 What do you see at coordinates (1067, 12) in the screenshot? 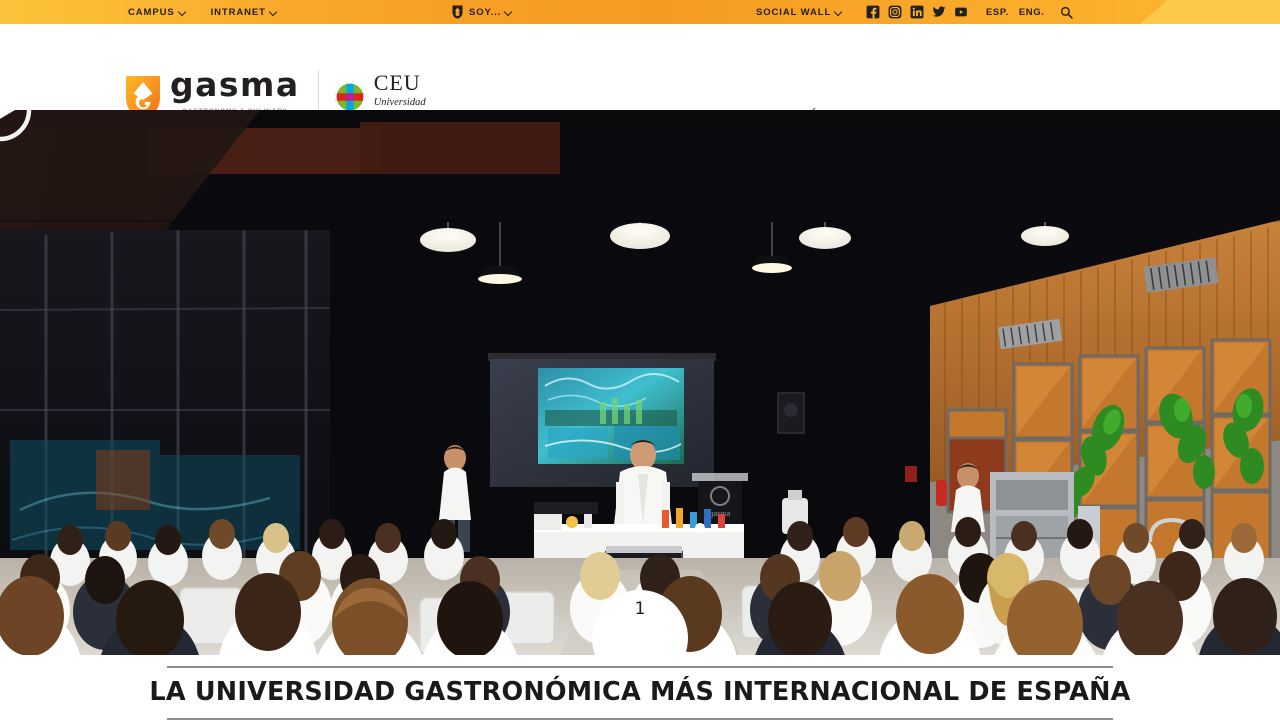
I see `search-icon` at bounding box center [1067, 12].